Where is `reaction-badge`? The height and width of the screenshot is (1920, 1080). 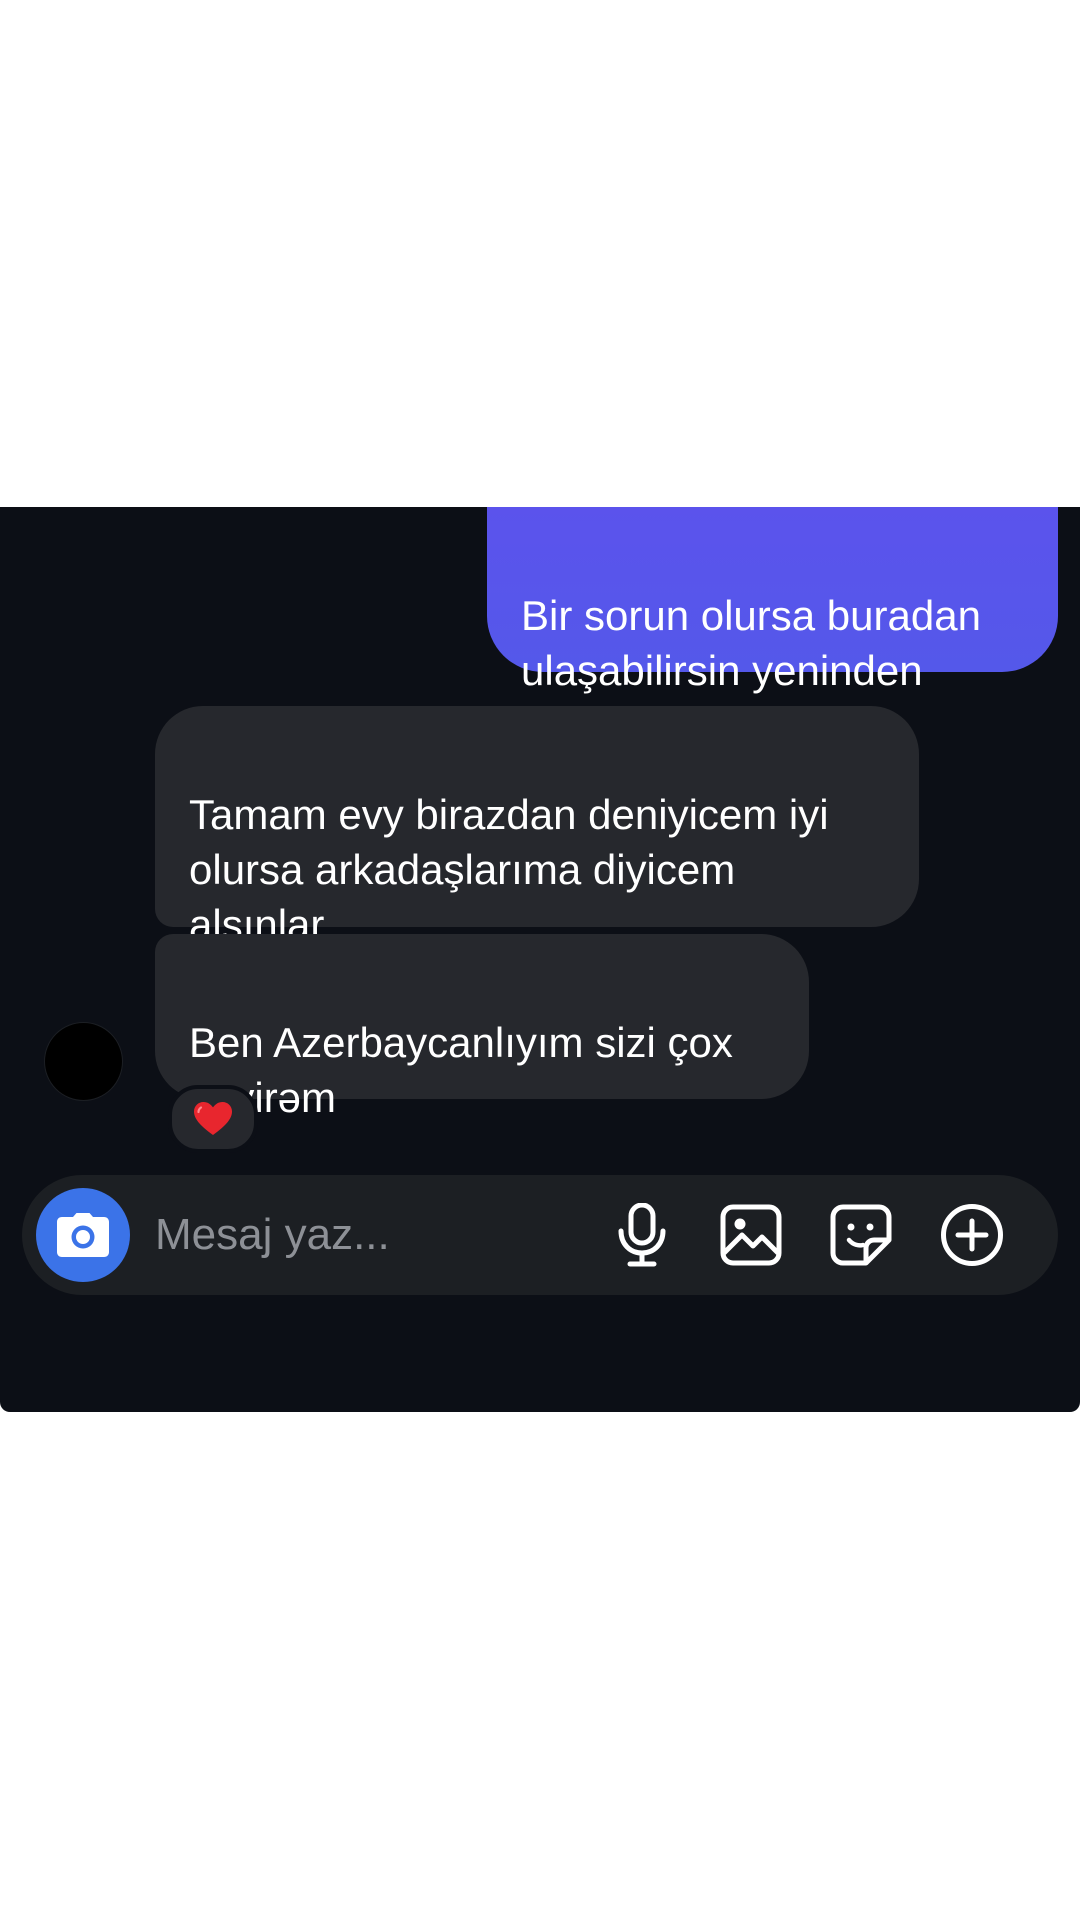
reaction-badge is located at coordinates (213, 1119).